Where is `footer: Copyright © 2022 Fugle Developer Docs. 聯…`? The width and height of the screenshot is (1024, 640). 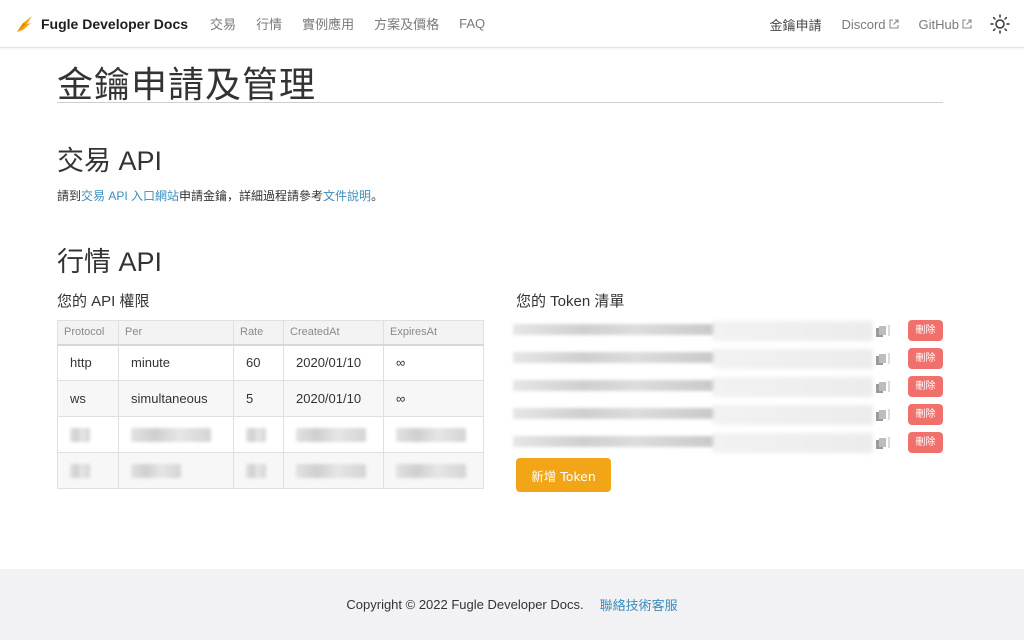 footer: Copyright © 2022 Fugle Developer Docs. 聯… is located at coordinates (512, 604).